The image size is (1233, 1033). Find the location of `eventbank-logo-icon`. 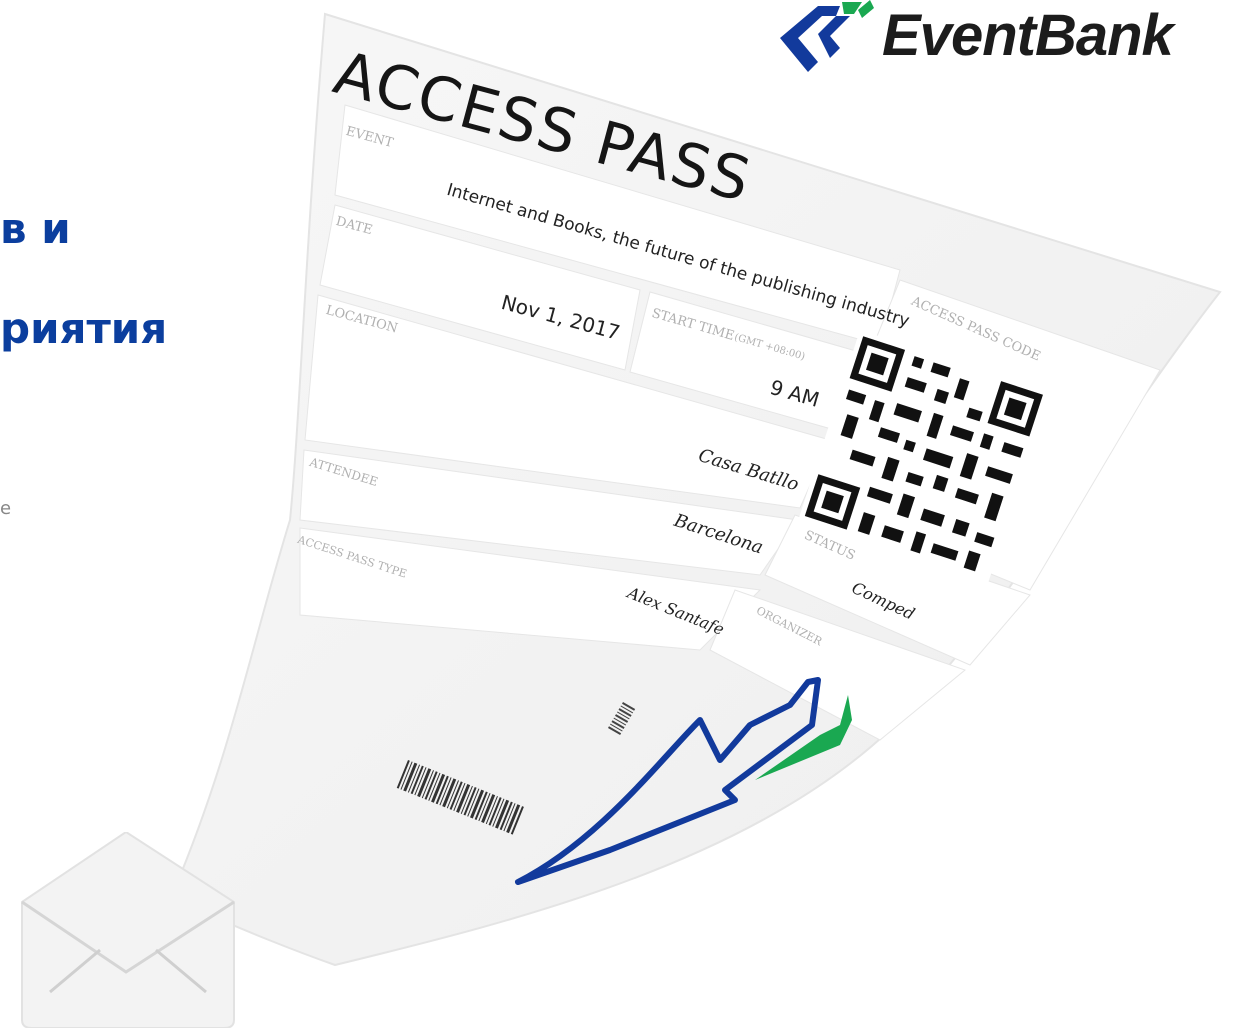

eventbank-logo-icon is located at coordinates (827, 36).